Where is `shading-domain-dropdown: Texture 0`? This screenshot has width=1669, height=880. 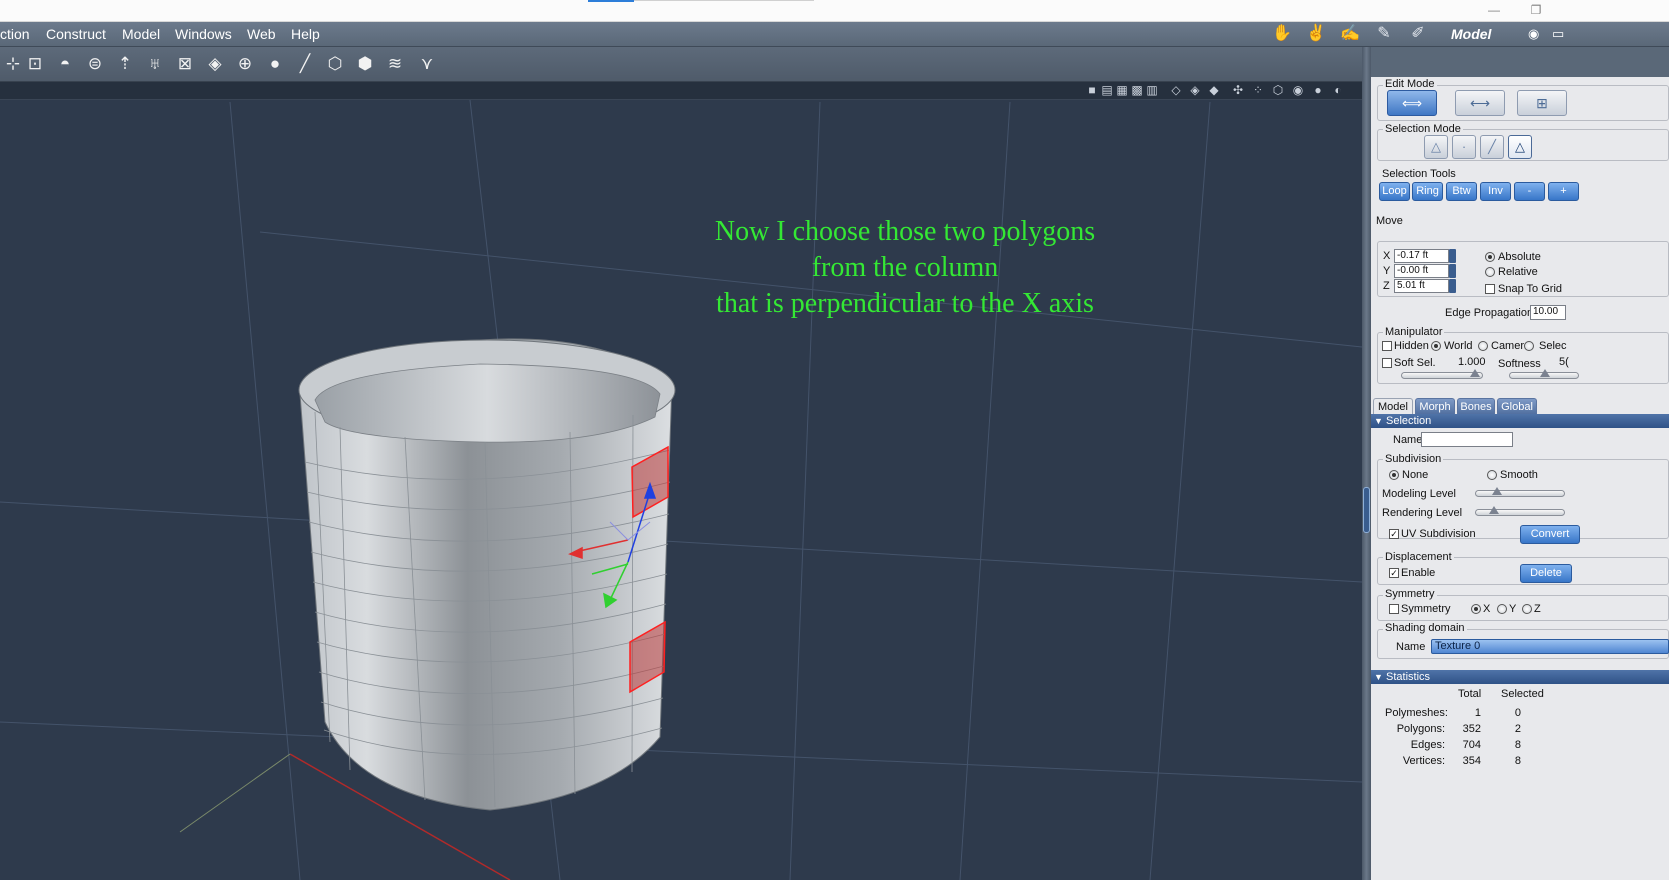
shading-domain-dropdown: Texture 0 is located at coordinates (1550, 646).